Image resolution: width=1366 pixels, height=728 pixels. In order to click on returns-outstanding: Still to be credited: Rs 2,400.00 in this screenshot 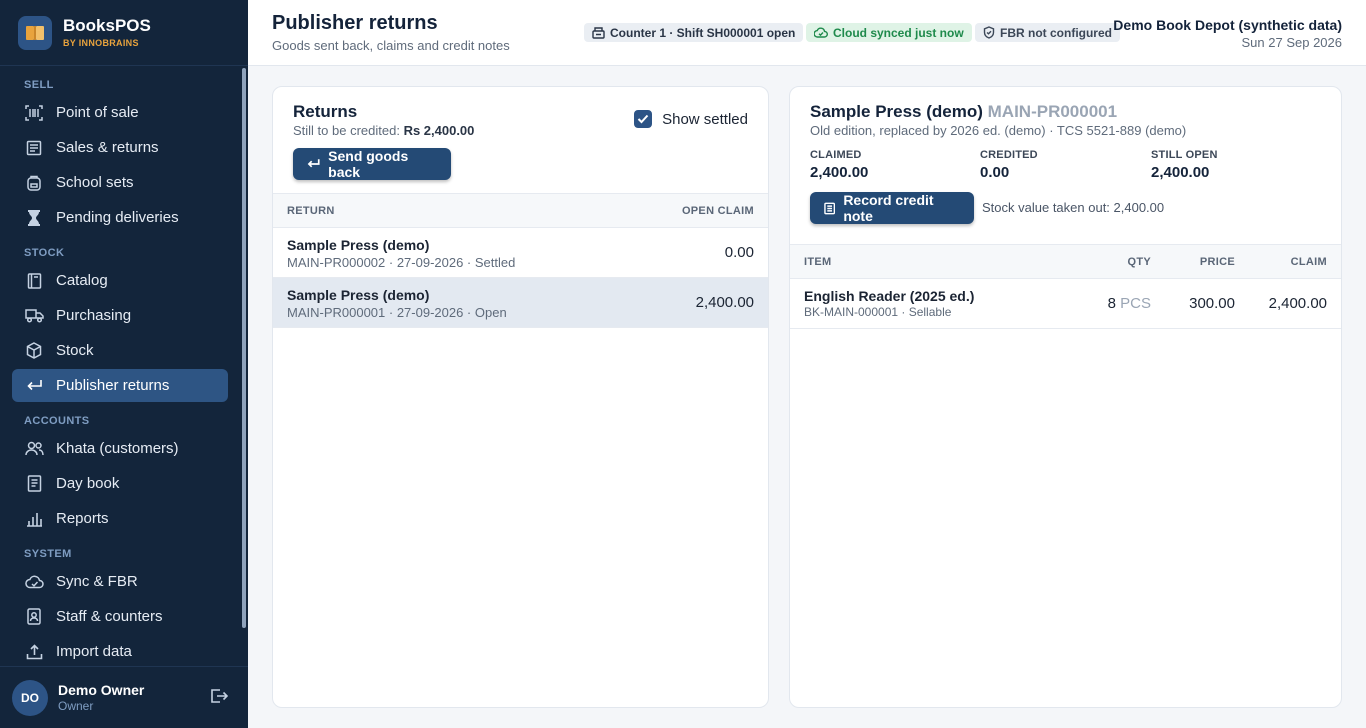, I will do `click(383, 130)`.